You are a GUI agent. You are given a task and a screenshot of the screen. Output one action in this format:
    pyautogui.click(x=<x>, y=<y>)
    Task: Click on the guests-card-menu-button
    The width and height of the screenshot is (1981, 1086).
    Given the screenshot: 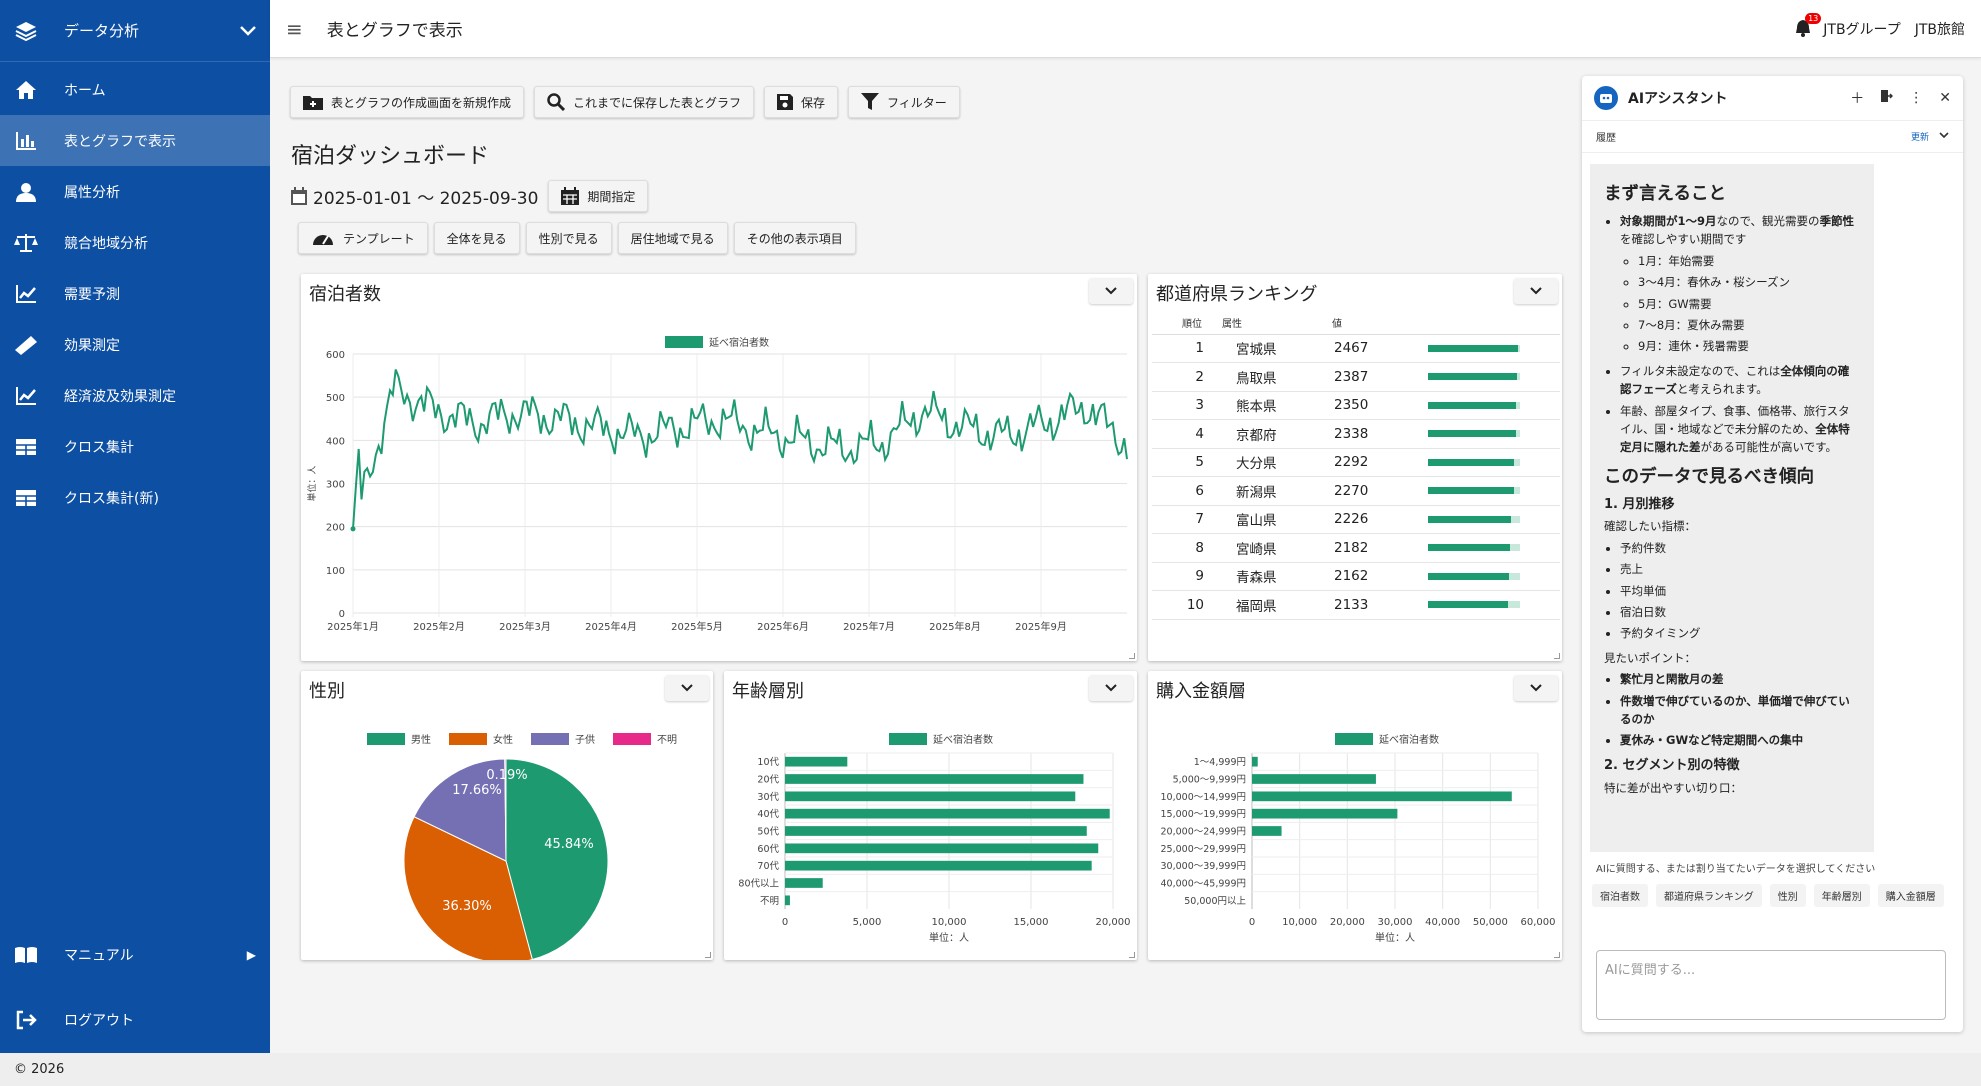 What is the action you would take?
    pyautogui.click(x=1111, y=291)
    